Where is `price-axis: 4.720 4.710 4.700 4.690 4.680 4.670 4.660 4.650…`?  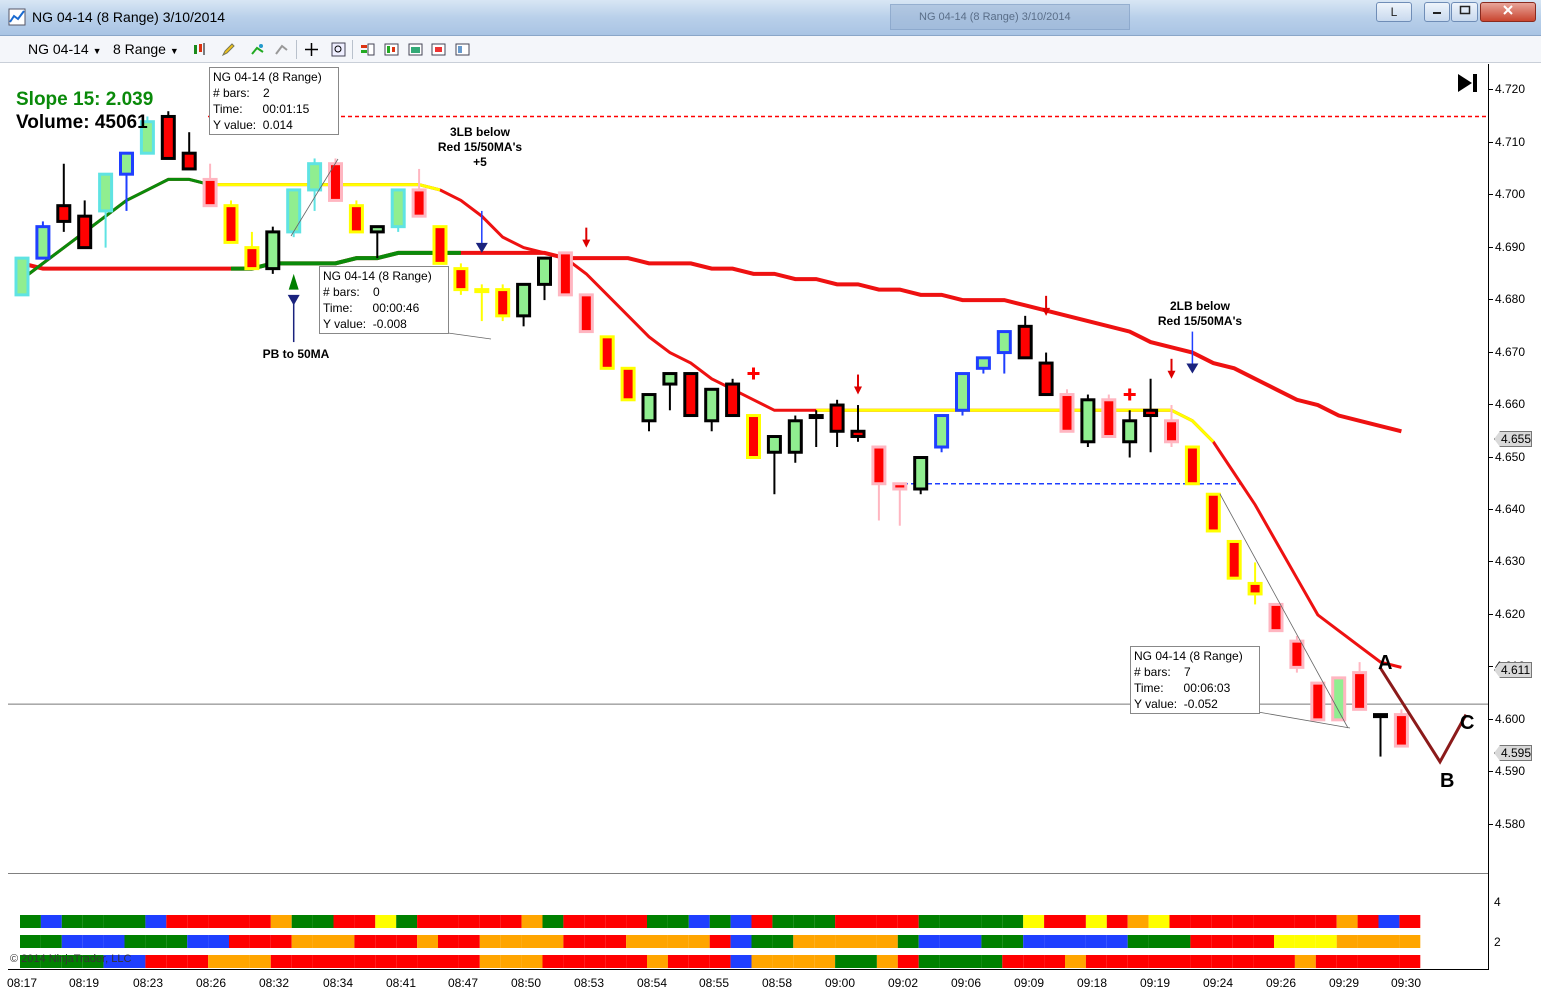
price-axis: 4.720 4.710 4.700 4.690 4.680 4.670 4.660 4.650… is located at coordinates (1514, 517).